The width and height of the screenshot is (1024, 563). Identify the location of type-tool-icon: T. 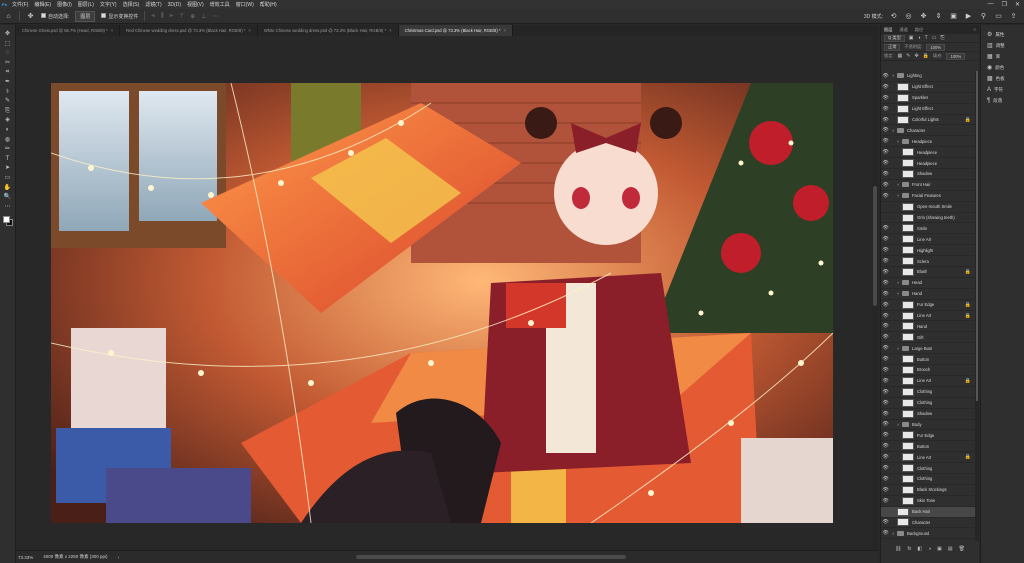
(7, 159).